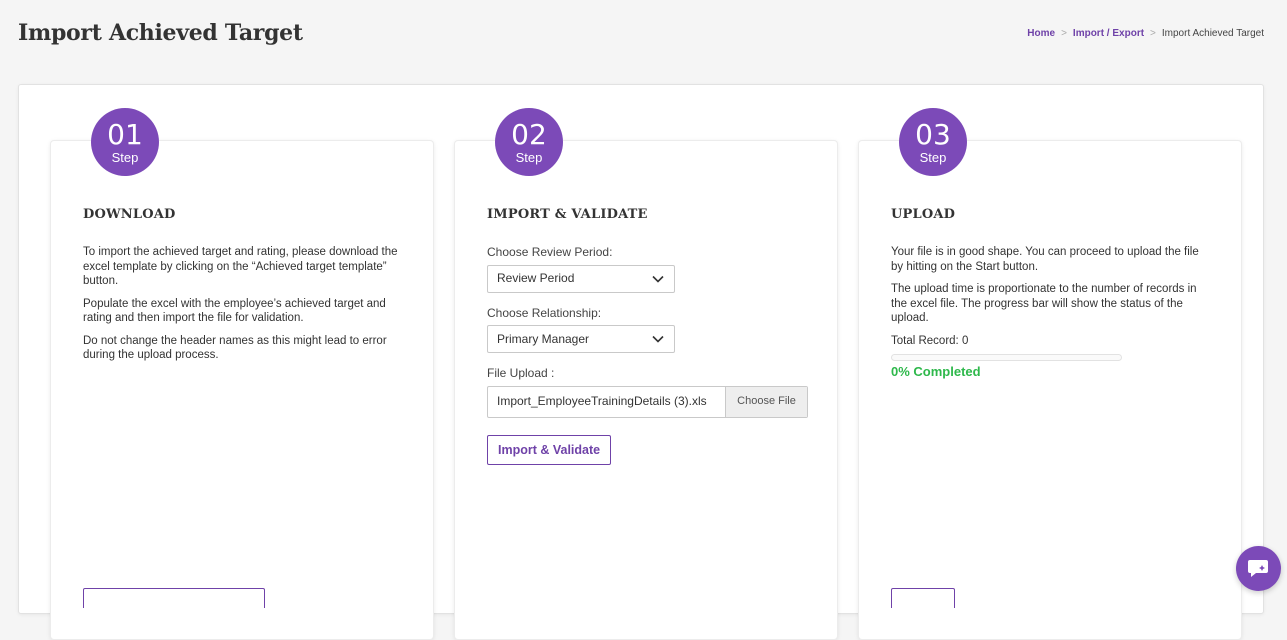 This screenshot has width=1287, height=640. I want to click on review-period-label: Choose Review Period:, so click(550, 252).